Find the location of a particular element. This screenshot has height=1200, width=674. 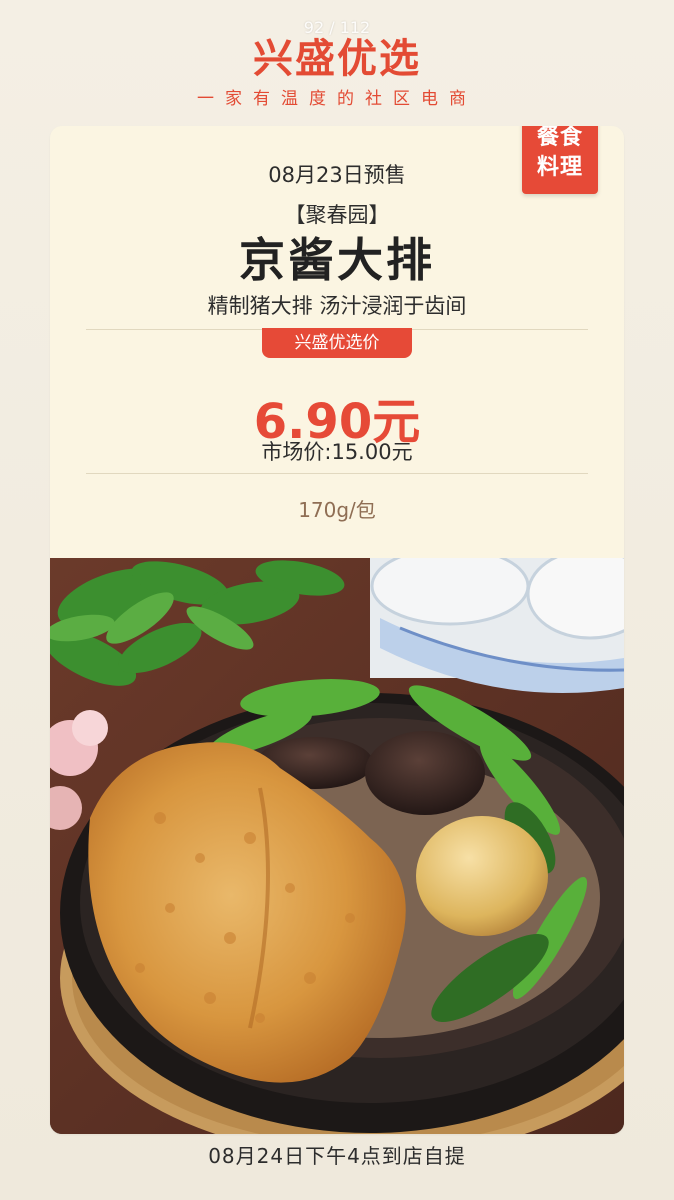

product-subtitle: 精制猪大排 汤汁浸润于齿间 is located at coordinates (337, 306).